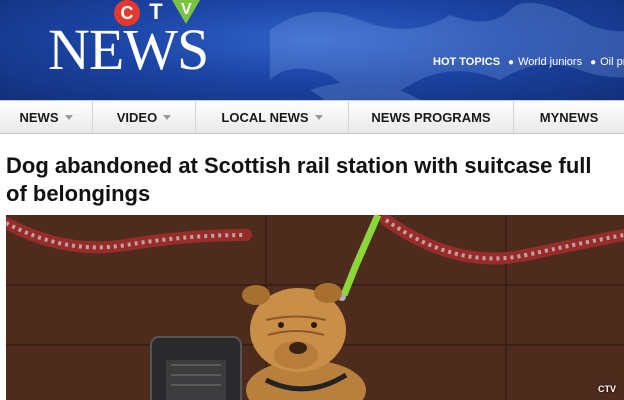 Image resolution: width=624 pixels, height=400 pixels. I want to click on nav-item-mynews: MYNEWS, so click(569, 117).